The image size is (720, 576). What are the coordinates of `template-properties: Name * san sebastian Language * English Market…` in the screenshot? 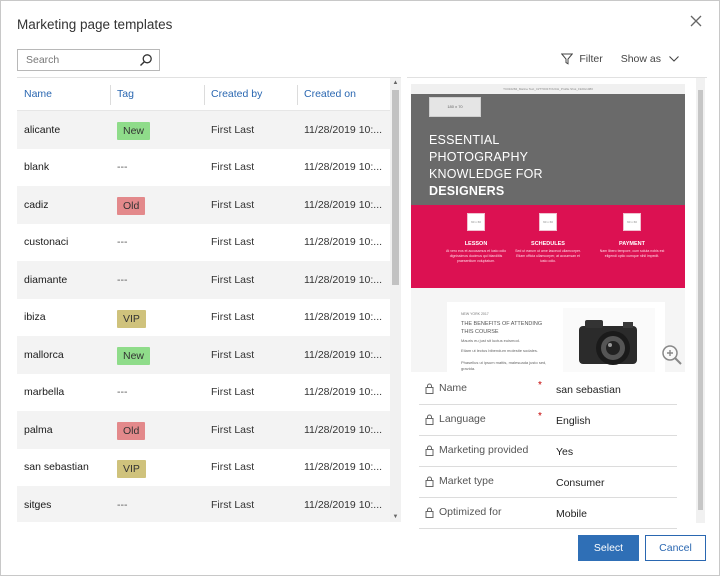 It's located at (548, 451).